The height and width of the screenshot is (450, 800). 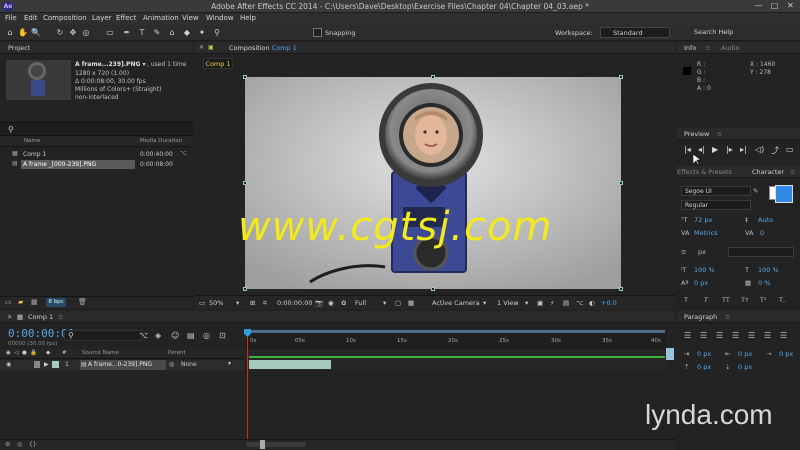 What do you see at coordinates (100, 353) in the screenshot?
I see `column-source-name: Source Name` at bounding box center [100, 353].